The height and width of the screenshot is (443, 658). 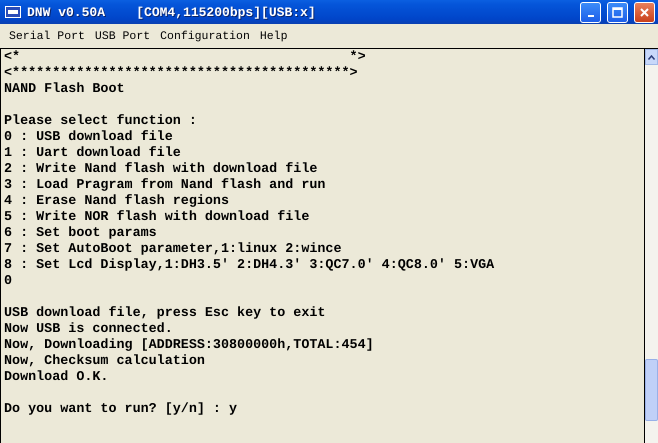 I want to click on terminal-line: Now, Checksum calculation, so click(x=104, y=362).